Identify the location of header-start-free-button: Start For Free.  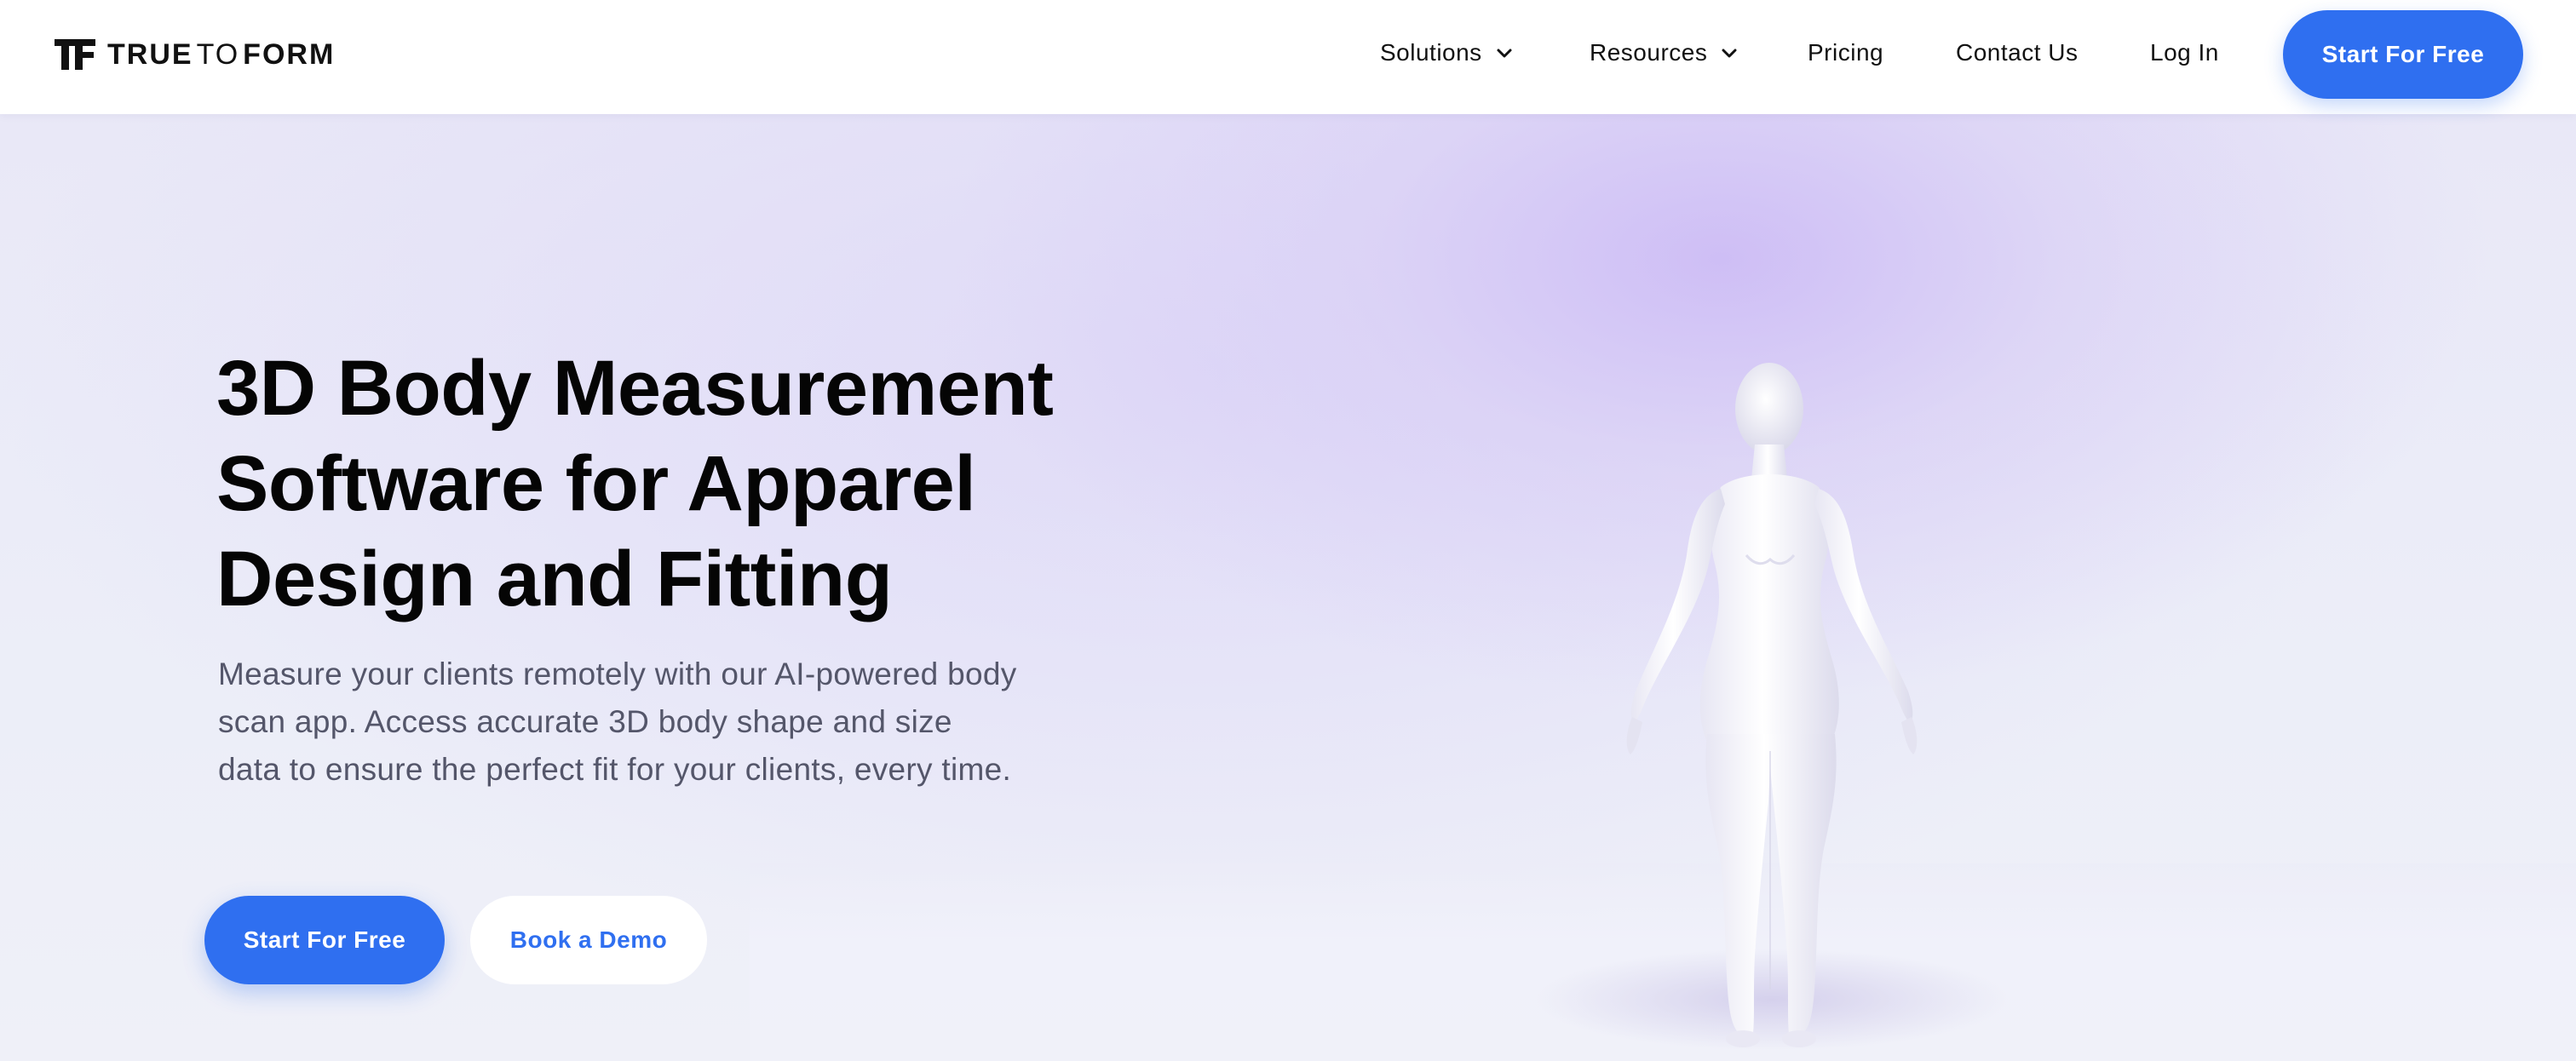
(2403, 54).